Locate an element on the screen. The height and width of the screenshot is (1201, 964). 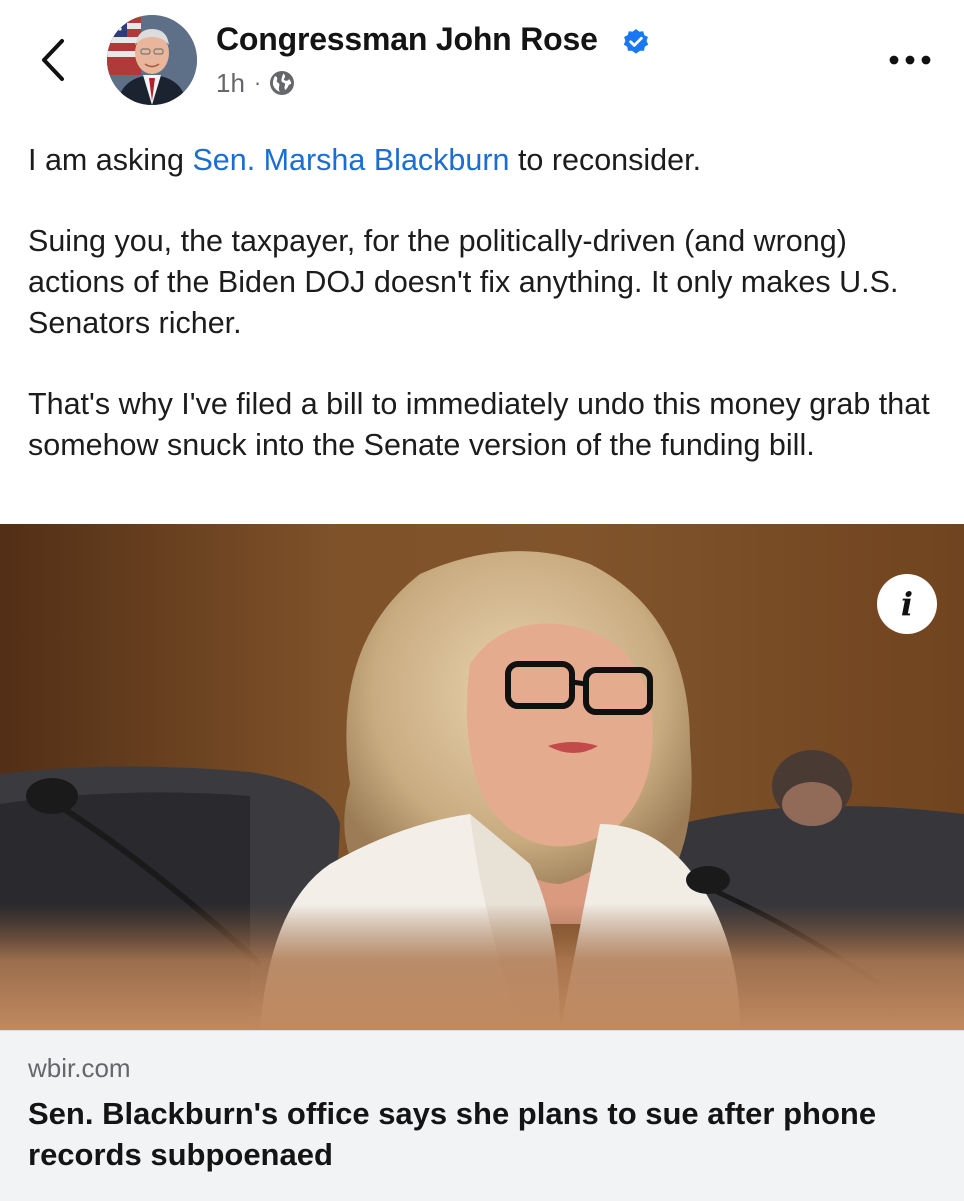
avatar is located at coordinates (152, 60).